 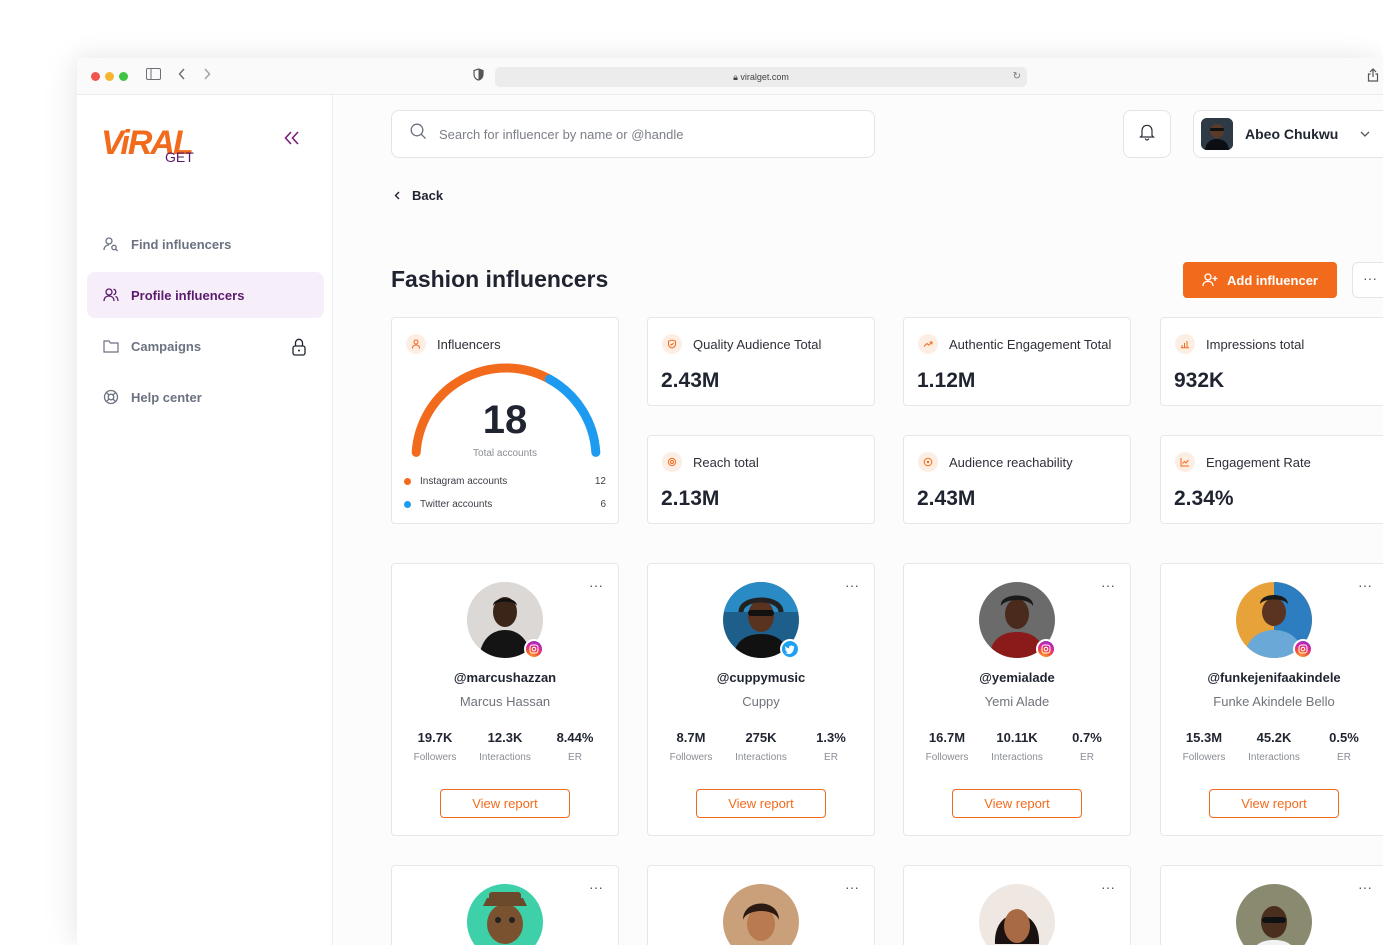 I want to click on sidebar-item-help-center: Help center, so click(x=205, y=397).